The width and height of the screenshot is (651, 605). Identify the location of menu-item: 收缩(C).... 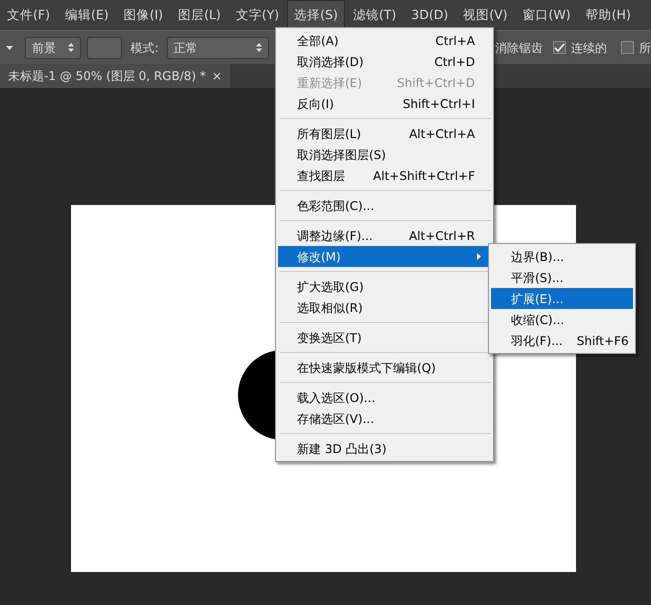
(562, 319).